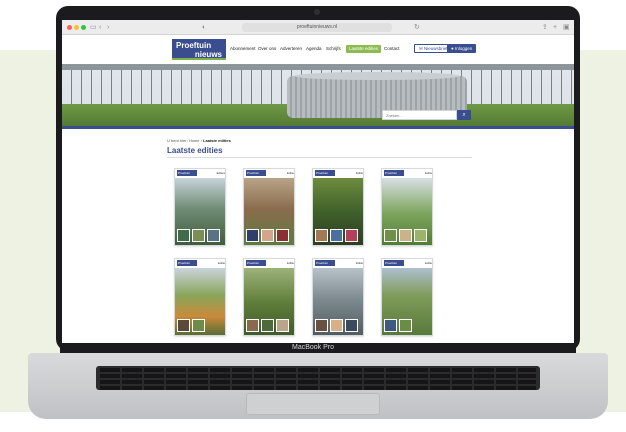 The image size is (626, 432). What do you see at coordinates (194, 45) in the screenshot?
I see `logo-line-1: Proeftuin` at bounding box center [194, 45].